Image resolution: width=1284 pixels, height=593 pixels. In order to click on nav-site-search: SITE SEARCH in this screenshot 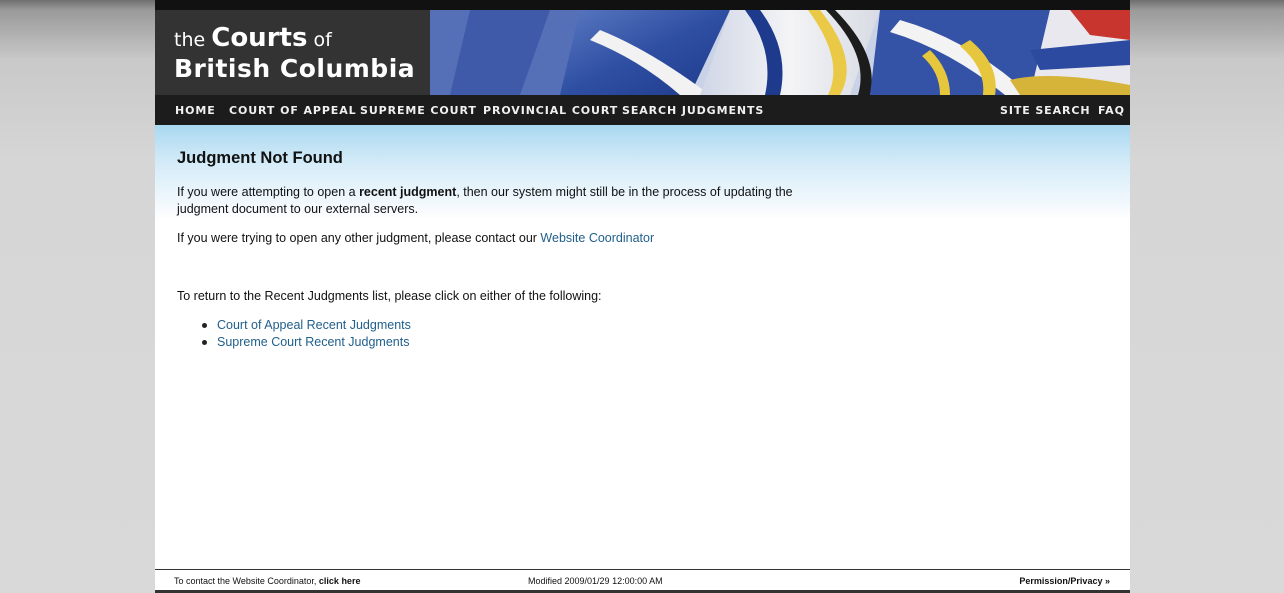, I will do `click(1045, 110)`.